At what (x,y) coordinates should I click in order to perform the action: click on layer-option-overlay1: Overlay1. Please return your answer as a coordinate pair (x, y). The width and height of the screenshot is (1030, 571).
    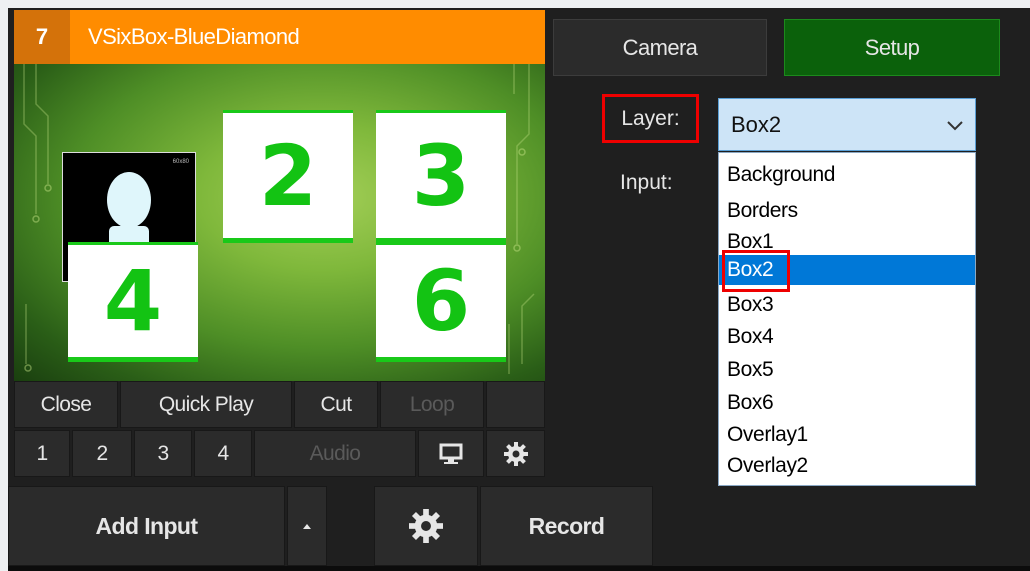
    Looking at the image, I should click on (847, 435).